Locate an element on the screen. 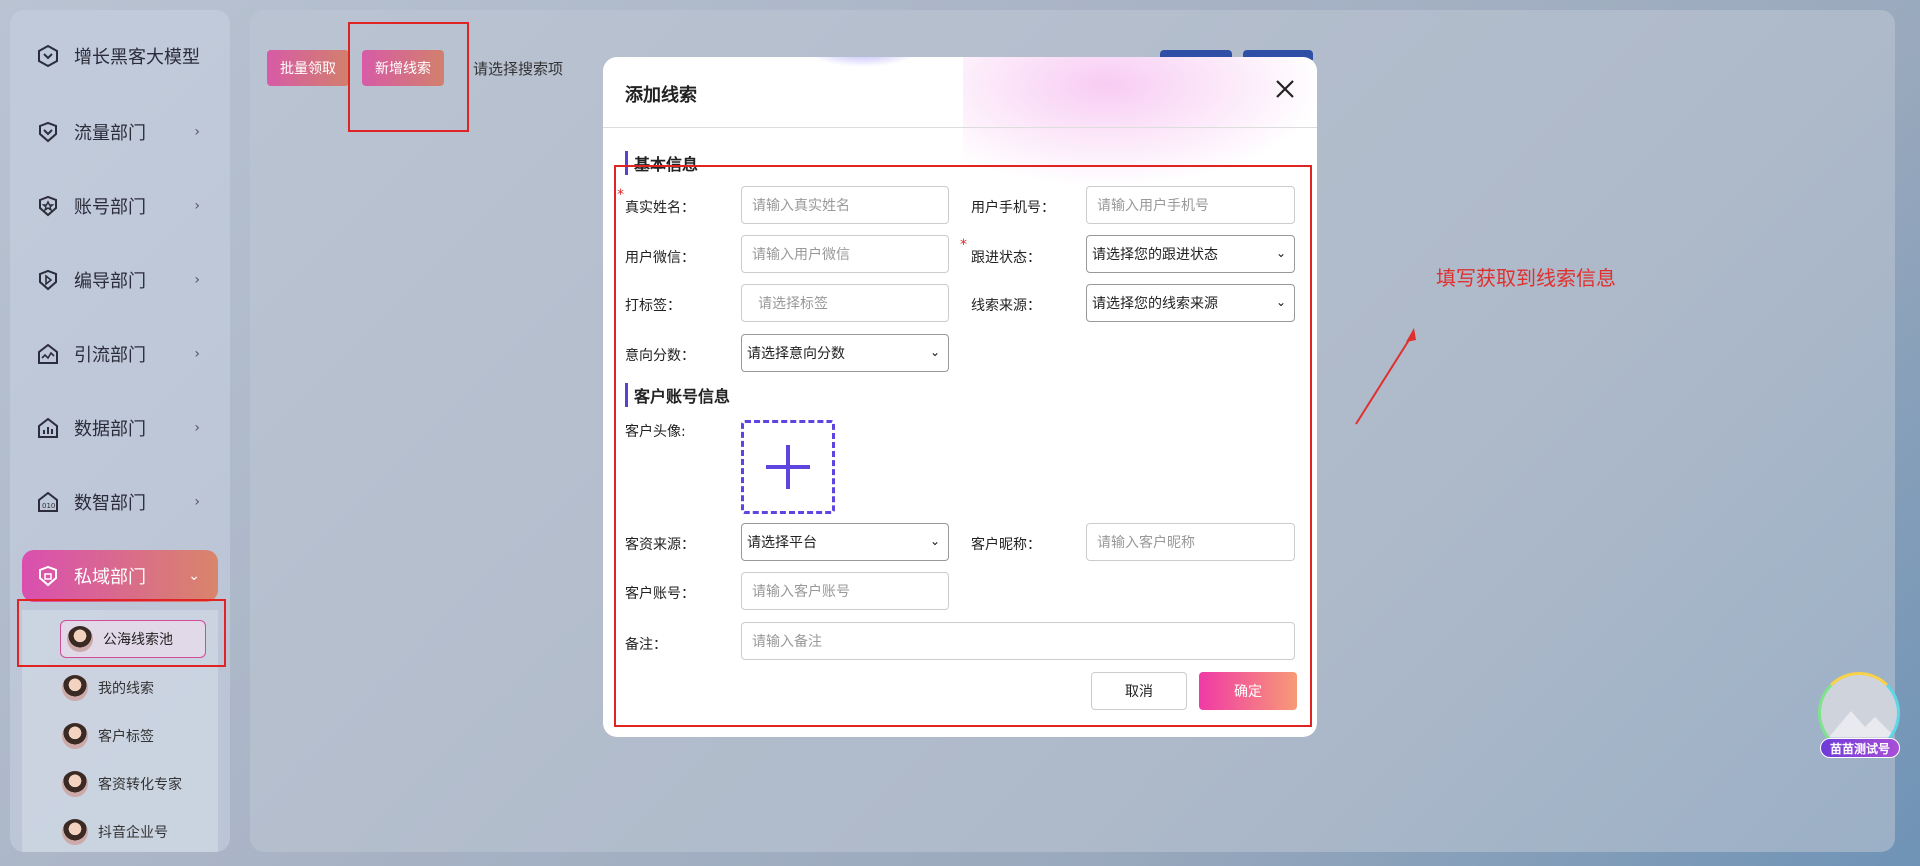  sidebar-item-label: 账号部门 is located at coordinates (110, 207).